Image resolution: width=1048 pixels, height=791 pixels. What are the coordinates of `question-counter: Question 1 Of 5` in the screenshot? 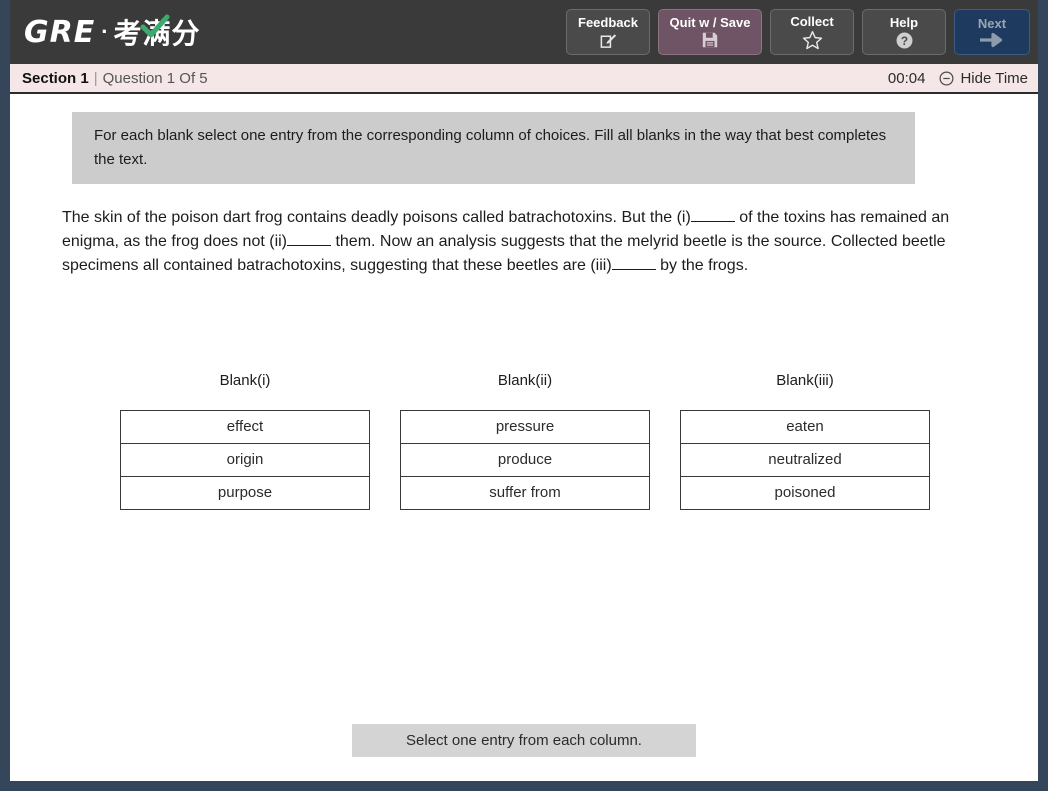 It's located at (155, 78).